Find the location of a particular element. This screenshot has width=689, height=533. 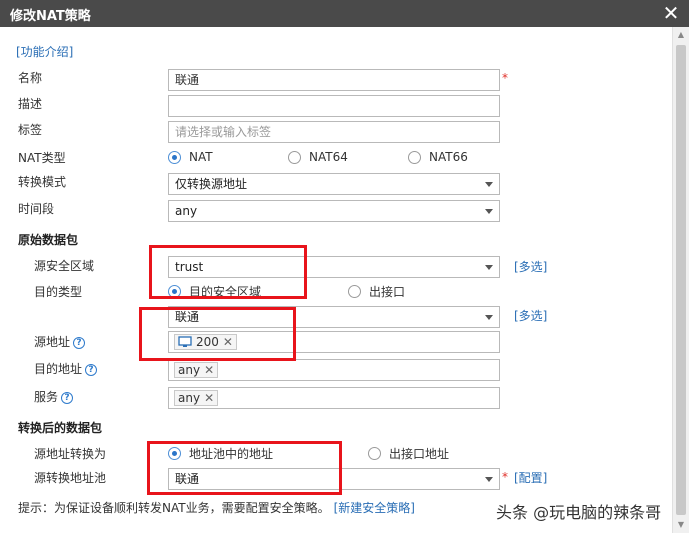

intro-link: [功能介绍] is located at coordinates (44, 51).